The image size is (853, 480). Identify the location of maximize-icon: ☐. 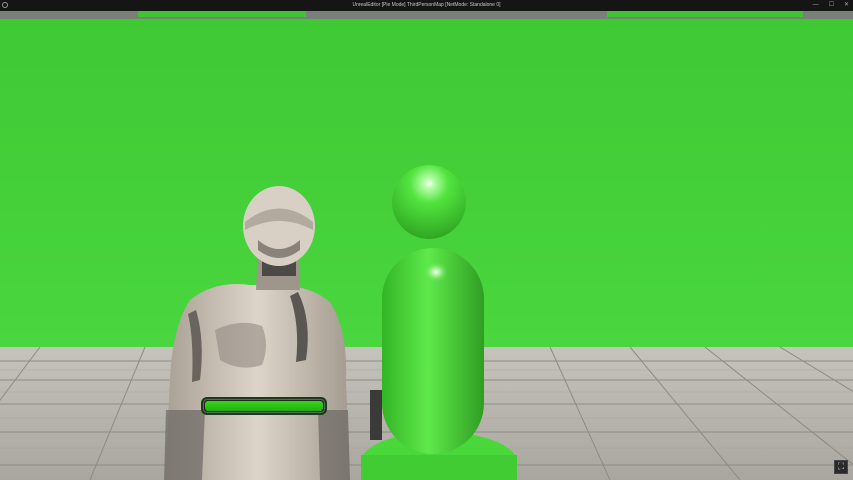
(831, 5).